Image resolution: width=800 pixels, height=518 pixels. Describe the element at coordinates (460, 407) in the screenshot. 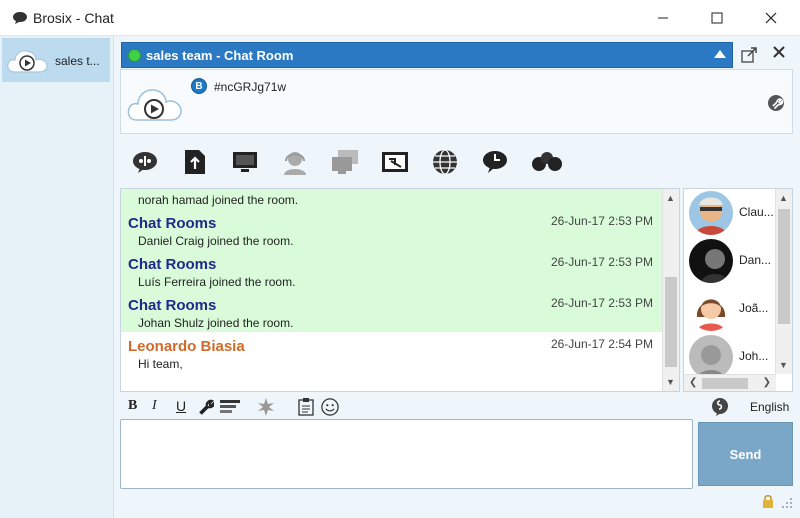

I see `format-bar: B I U` at that location.